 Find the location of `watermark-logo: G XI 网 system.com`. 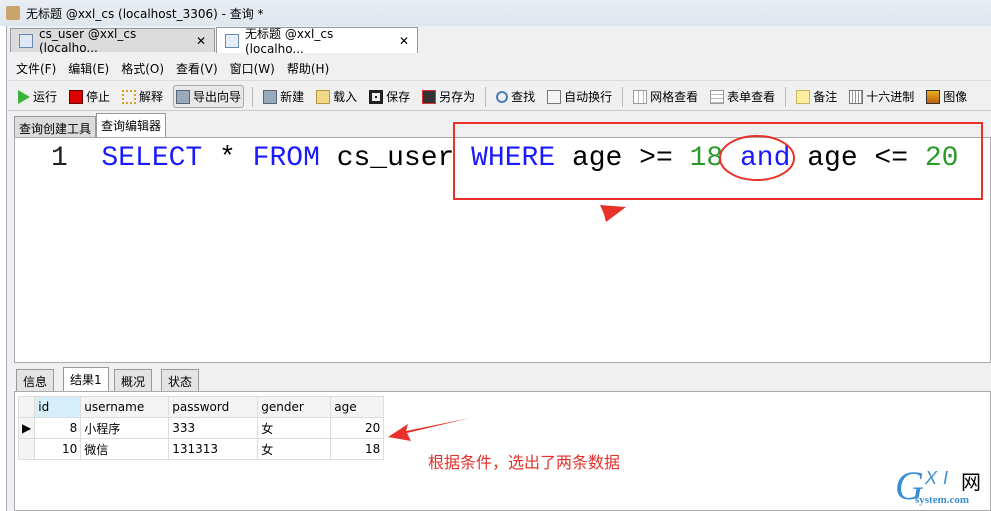

watermark-logo: G XI 网 system.com is located at coordinates (938, 485).